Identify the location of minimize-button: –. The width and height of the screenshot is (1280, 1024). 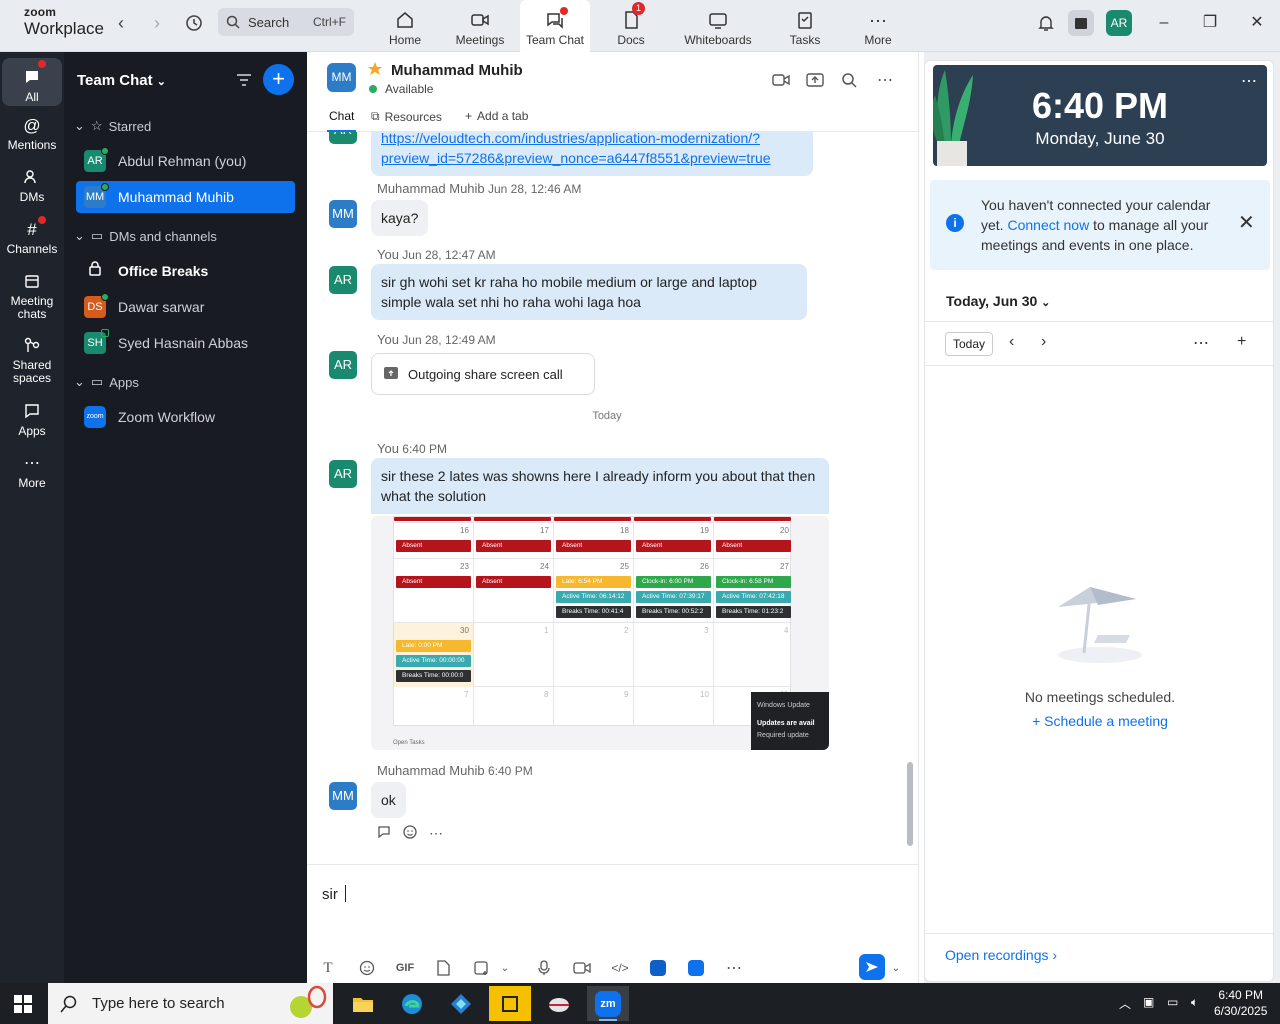
(1164, 23).